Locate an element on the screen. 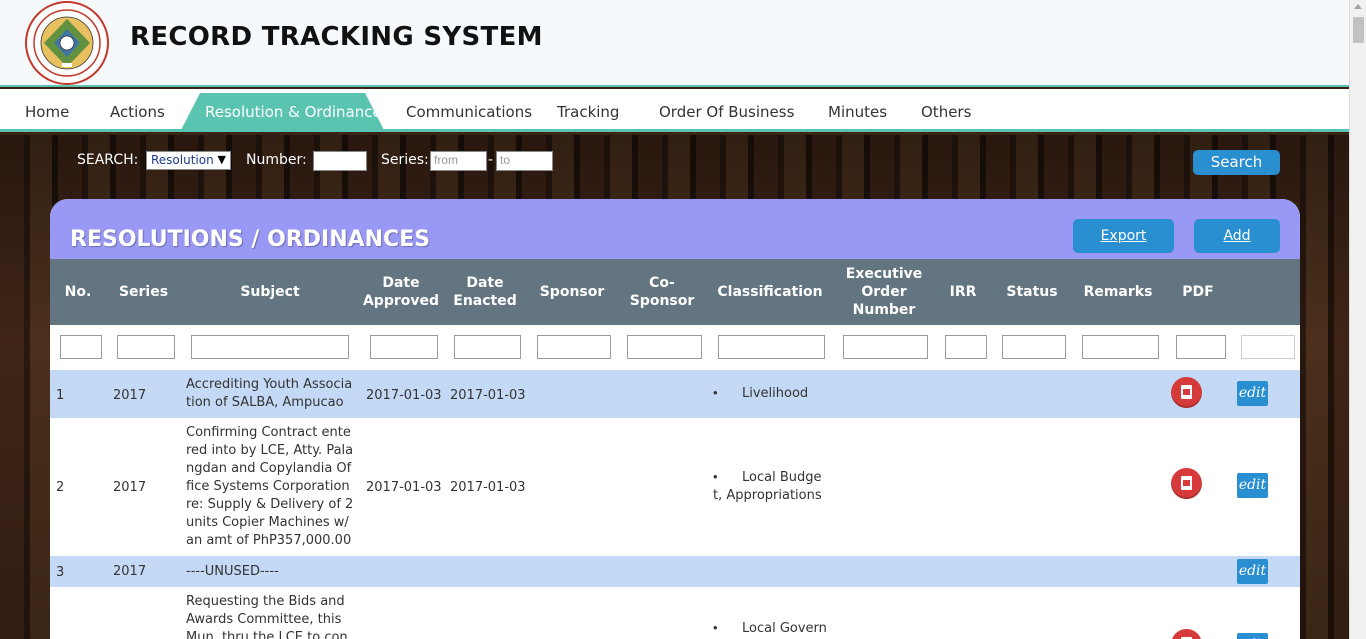  col-header-sponsor: Sponsor is located at coordinates (572, 292).